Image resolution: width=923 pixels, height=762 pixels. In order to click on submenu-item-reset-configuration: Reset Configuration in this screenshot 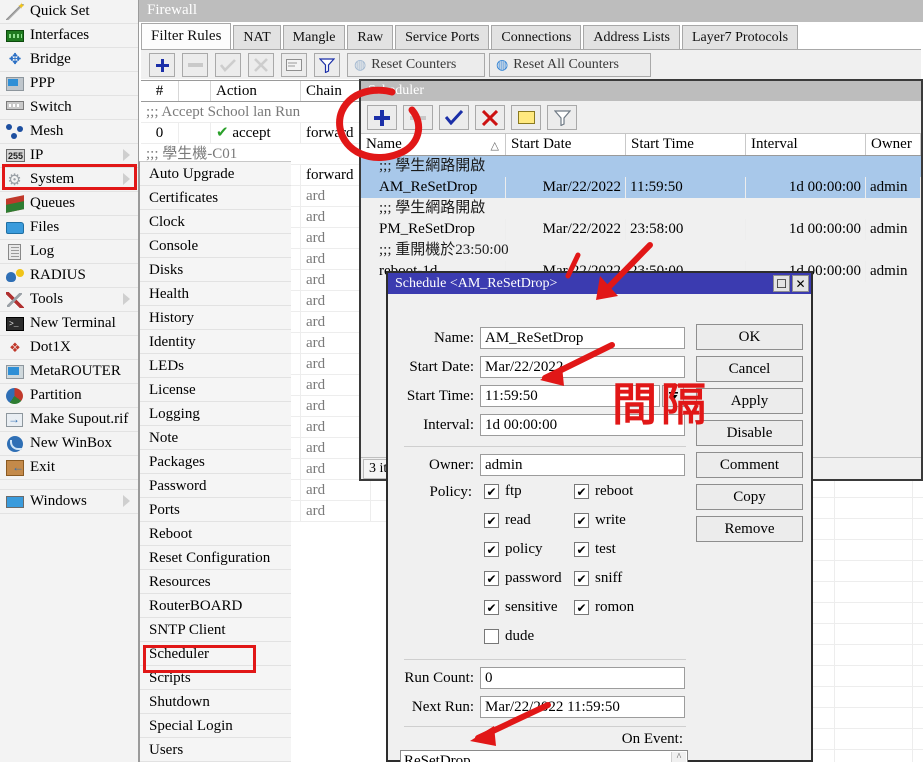, I will do `click(215, 558)`.